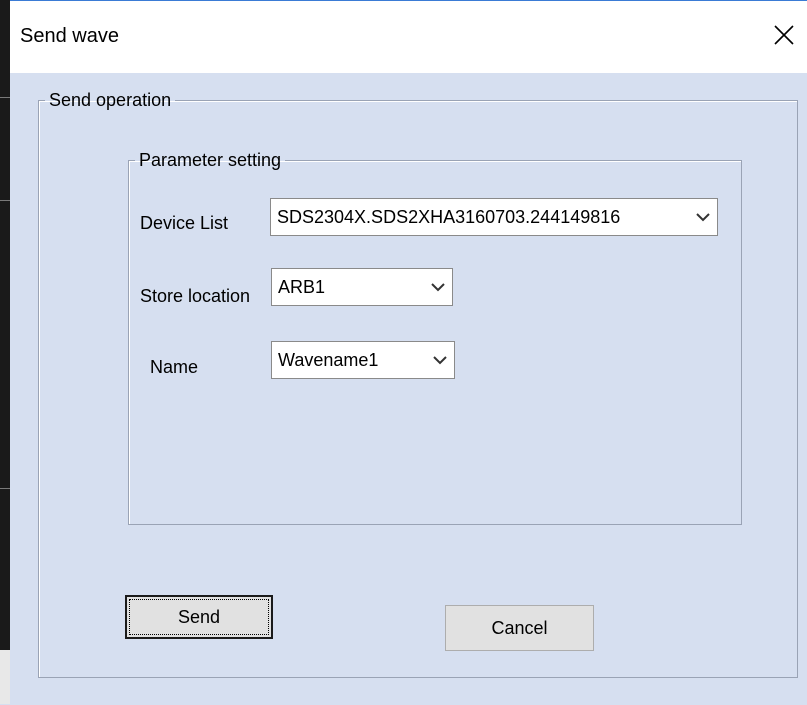  Describe the element at coordinates (449, 216) in the screenshot. I see `device-list-value: SDS2304X.SDS2XHA3160703.244149816` at that location.